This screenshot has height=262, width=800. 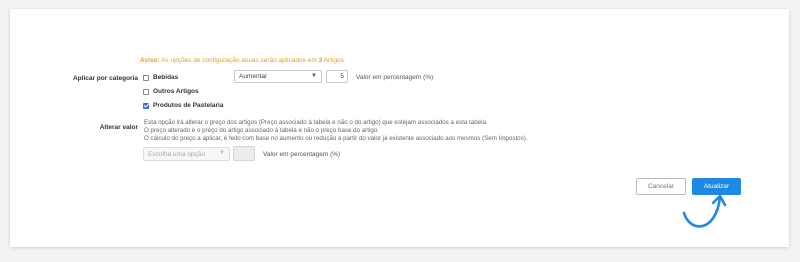 I want to click on category-checkbox-label: Outros Artigos, so click(x=176, y=91).